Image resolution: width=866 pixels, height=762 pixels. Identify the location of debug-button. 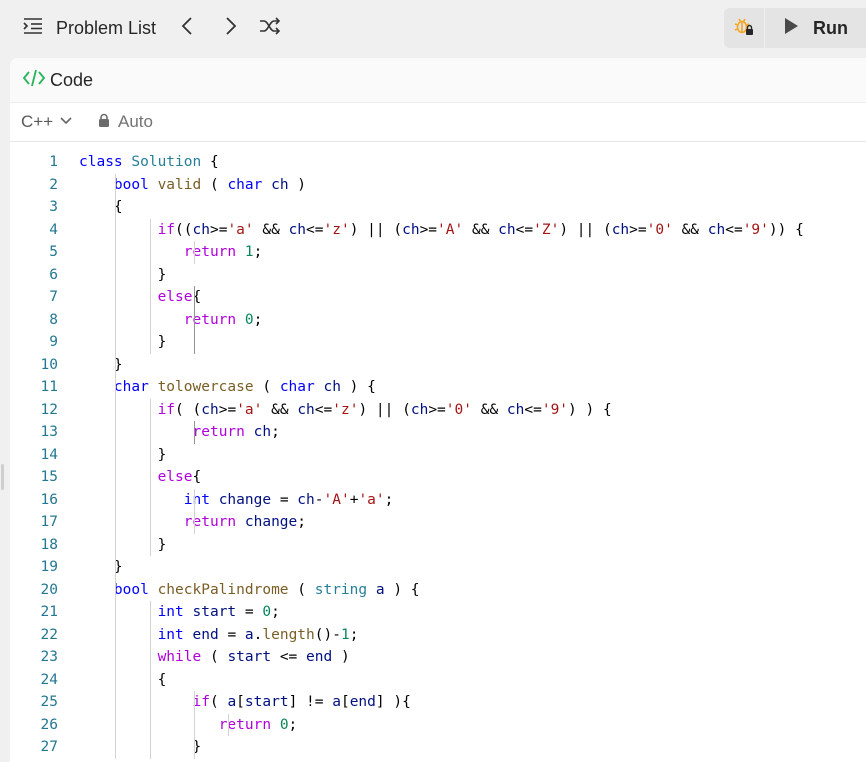
(744, 28).